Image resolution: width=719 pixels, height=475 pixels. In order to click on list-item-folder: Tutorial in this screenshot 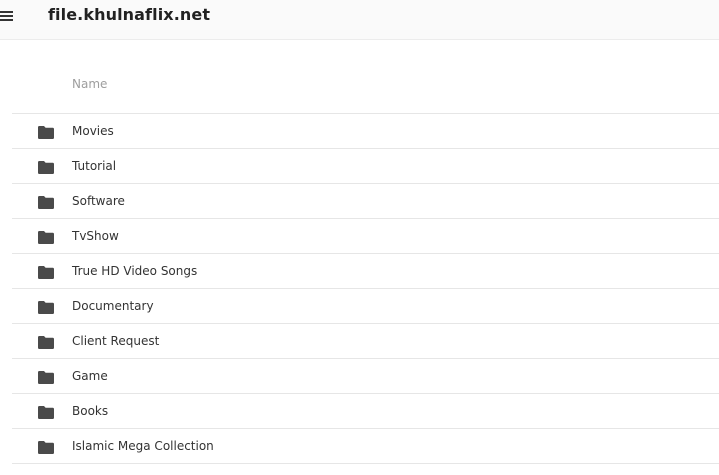, I will do `click(365, 166)`.